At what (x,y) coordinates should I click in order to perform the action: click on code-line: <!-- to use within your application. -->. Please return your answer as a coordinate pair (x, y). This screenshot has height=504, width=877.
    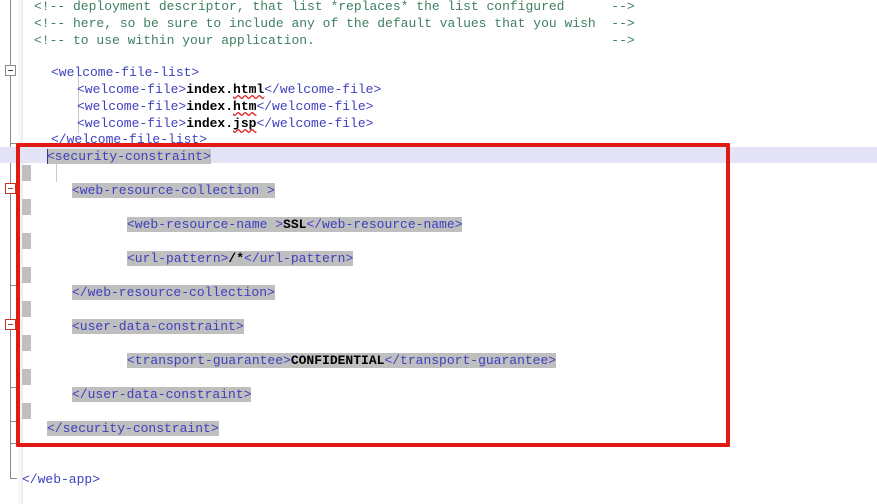
    Looking at the image, I should click on (328, 40).